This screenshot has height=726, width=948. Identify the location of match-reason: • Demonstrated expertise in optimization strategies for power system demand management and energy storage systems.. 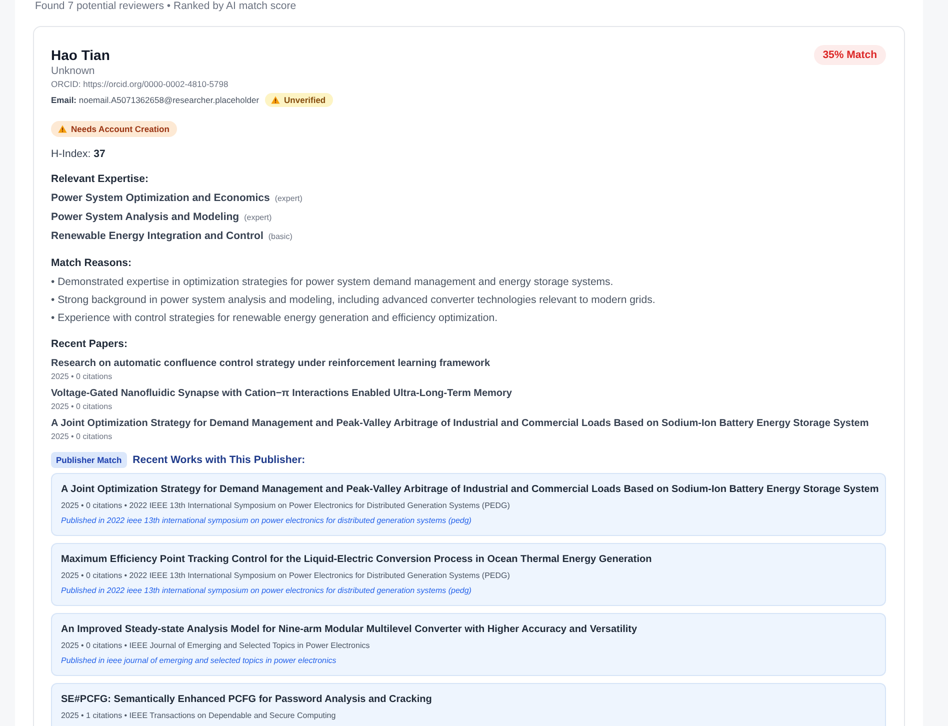
(332, 282).